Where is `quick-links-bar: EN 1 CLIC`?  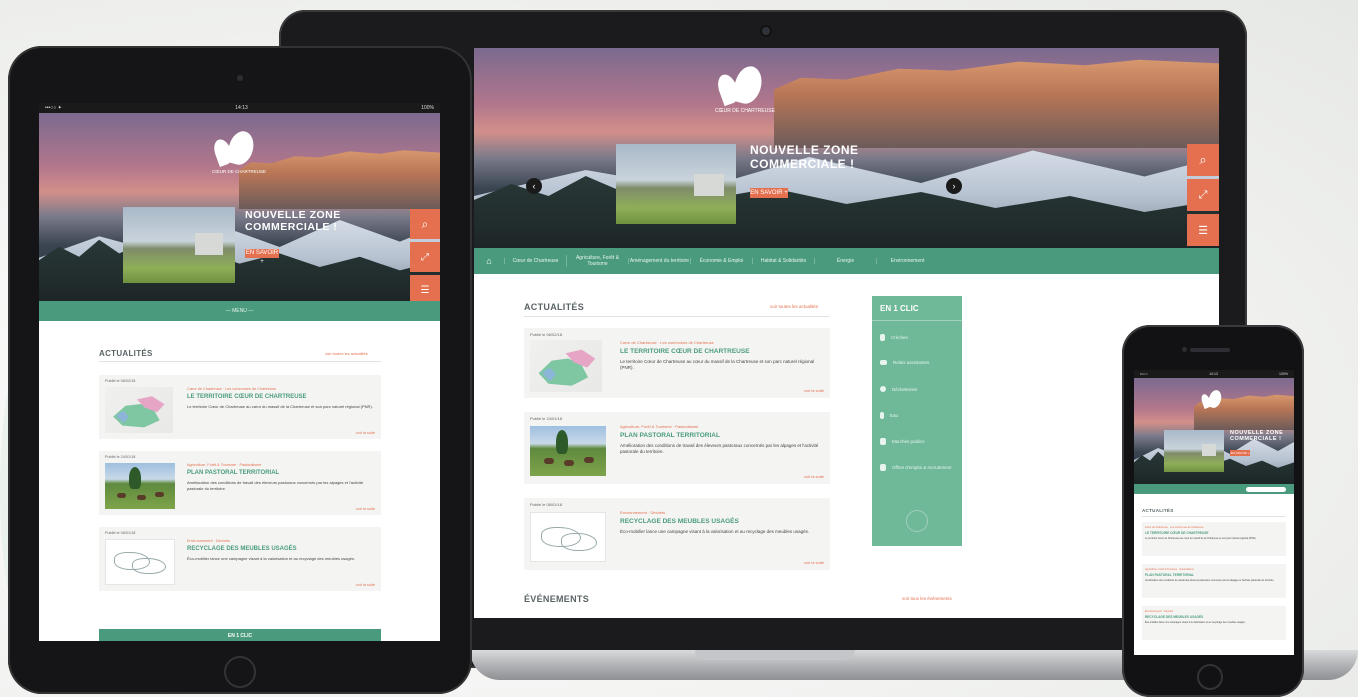 quick-links-bar: EN 1 CLIC is located at coordinates (240, 635).